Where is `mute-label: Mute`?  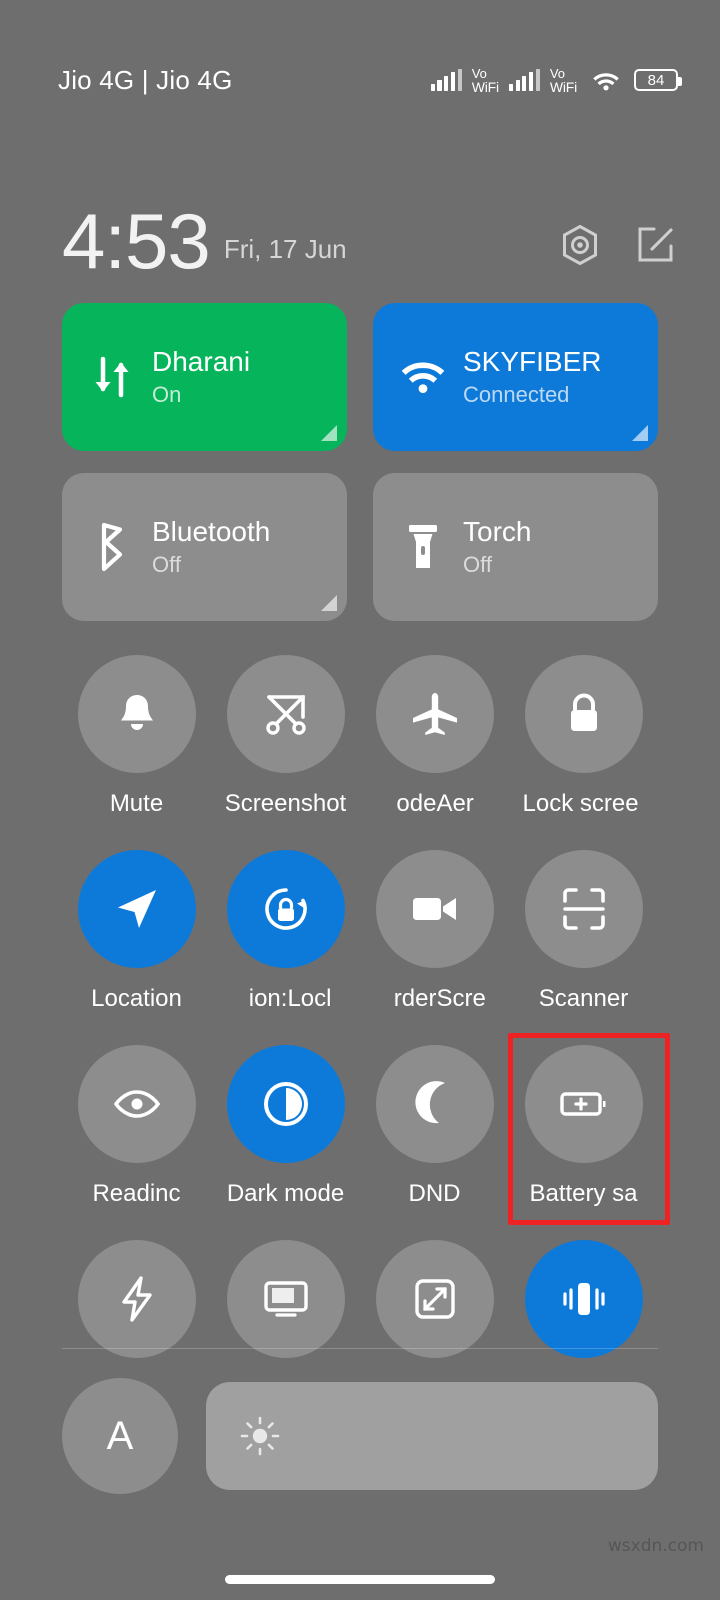 mute-label: Mute is located at coordinates (136, 803).